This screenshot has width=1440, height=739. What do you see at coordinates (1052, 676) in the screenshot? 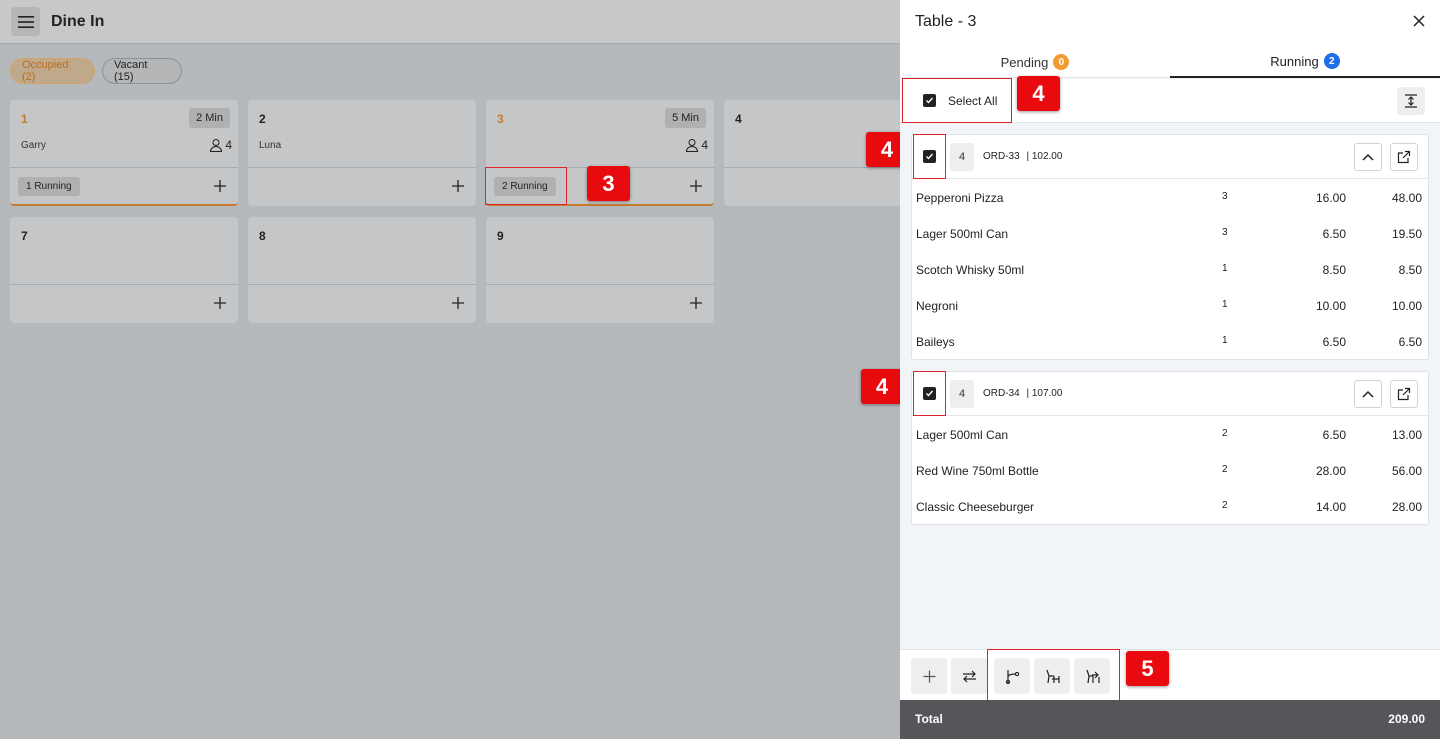
I see `move-table-button` at bounding box center [1052, 676].